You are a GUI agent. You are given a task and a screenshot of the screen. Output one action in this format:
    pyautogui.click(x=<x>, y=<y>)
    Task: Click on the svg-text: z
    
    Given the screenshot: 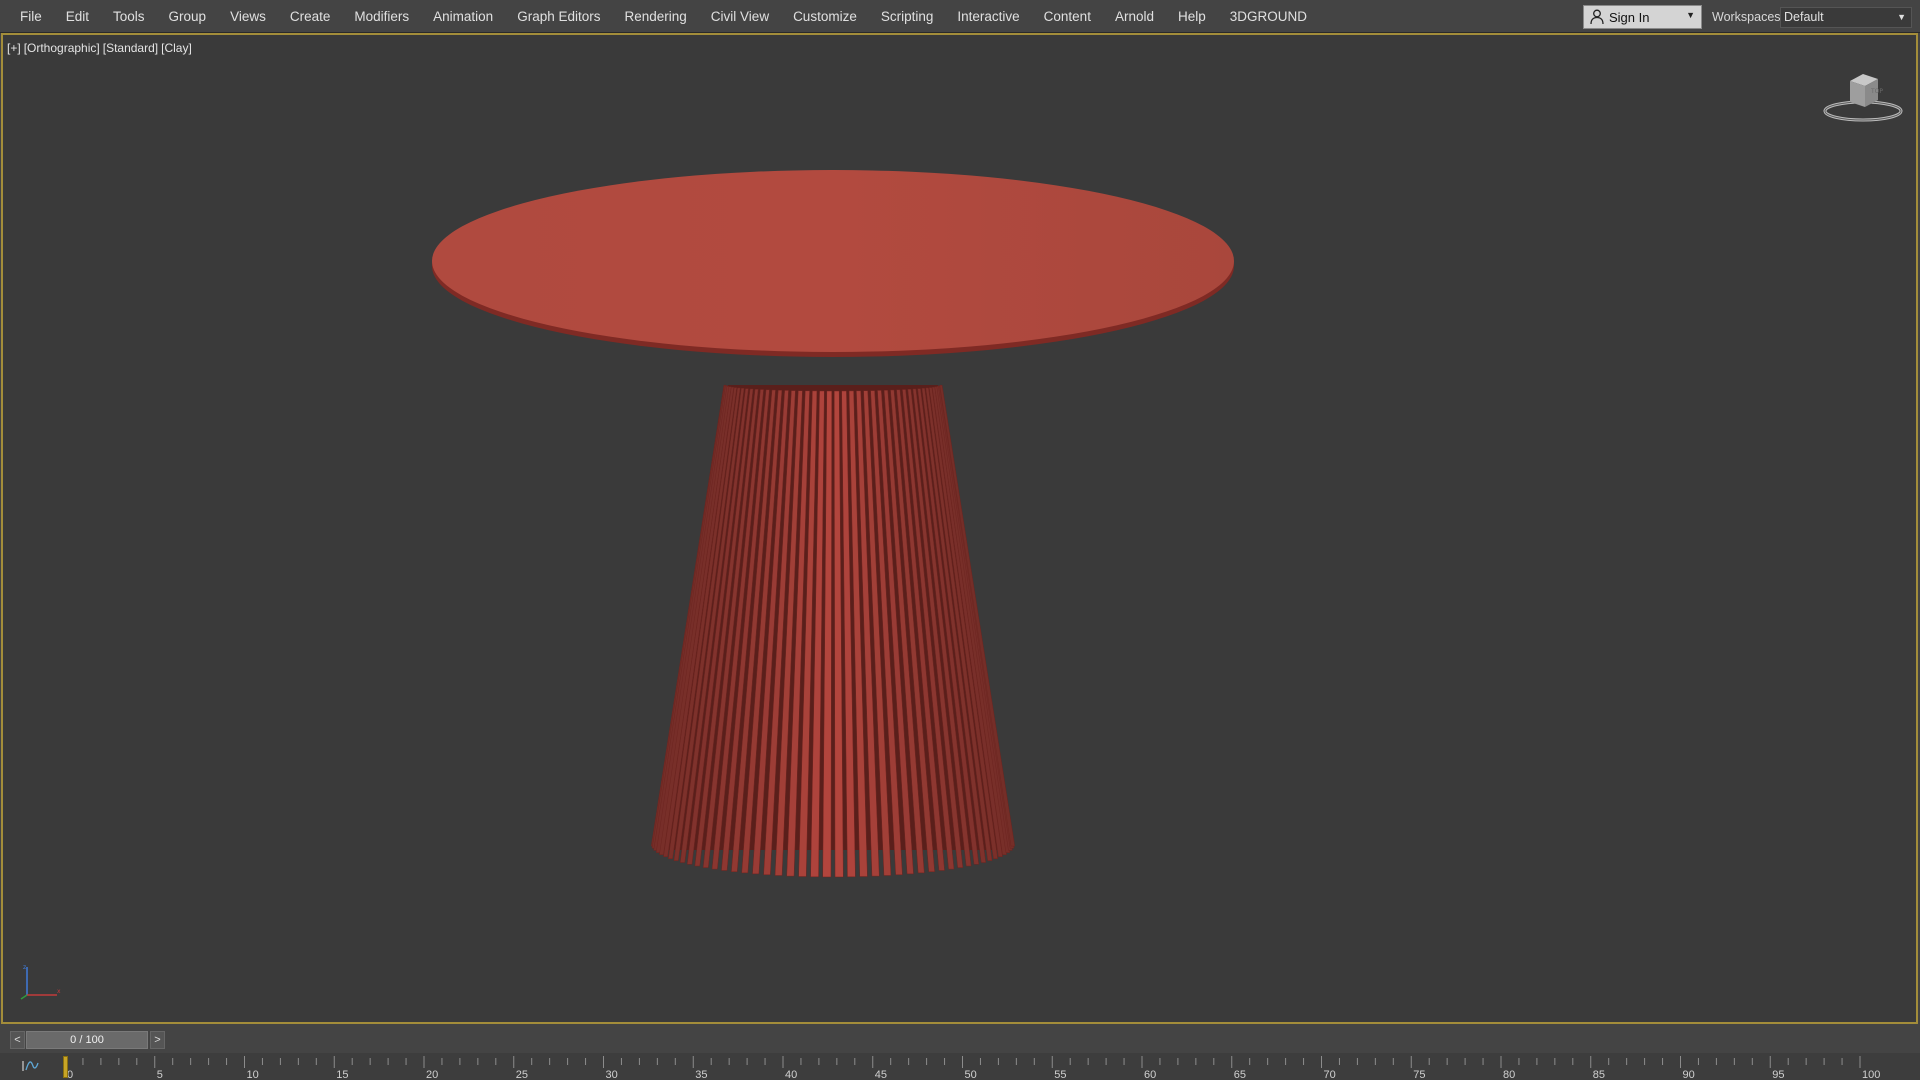 What is the action you would take?
    pyautogui.click(x=24, y=967)
    